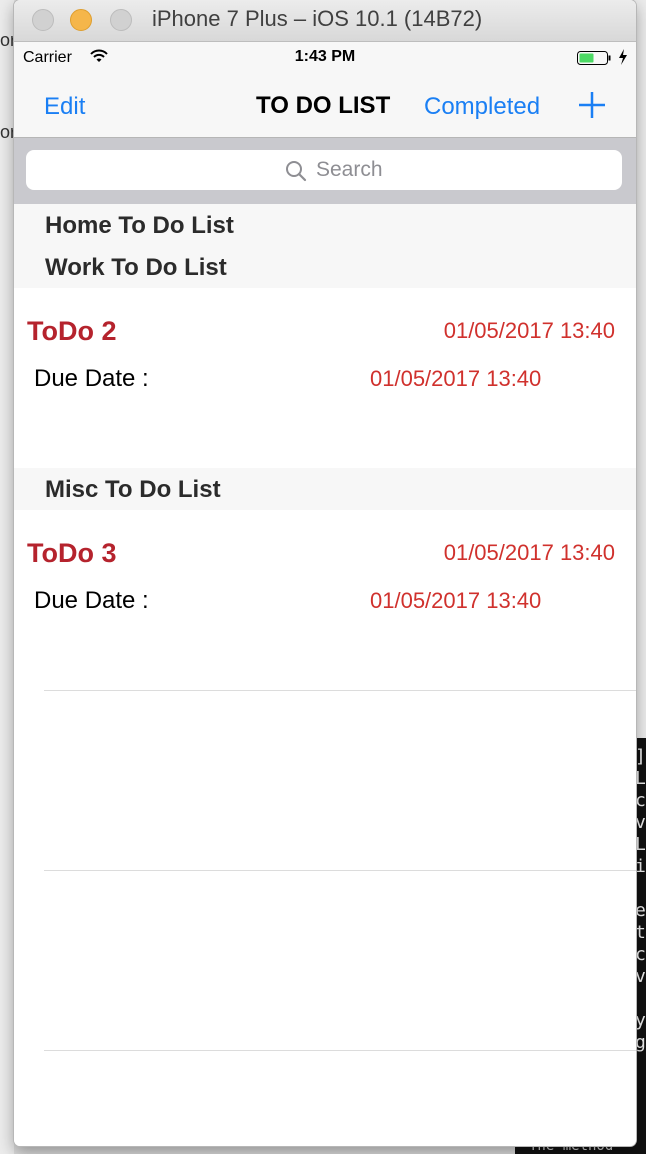 This screenshot has height=1154, width=646. What do you see at coordinates (592, 105) in the screenshot?
I see `plus-icon` at bounding box center [592, 105].